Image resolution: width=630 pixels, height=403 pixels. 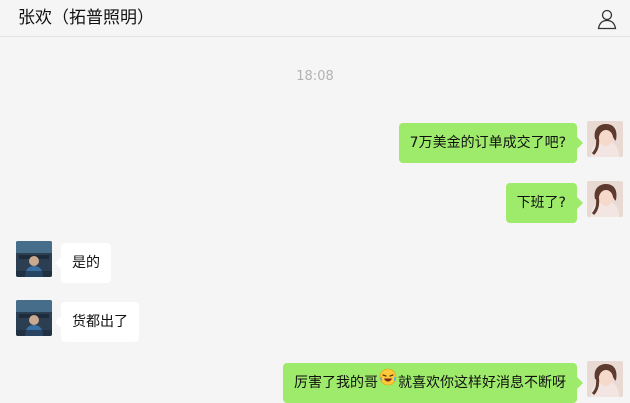 What do you see at coordinates (482, 383) in the screenshot?
I see `message-text: 就喜欢你这样好消息不断呀` at bounding box center [482, 383].